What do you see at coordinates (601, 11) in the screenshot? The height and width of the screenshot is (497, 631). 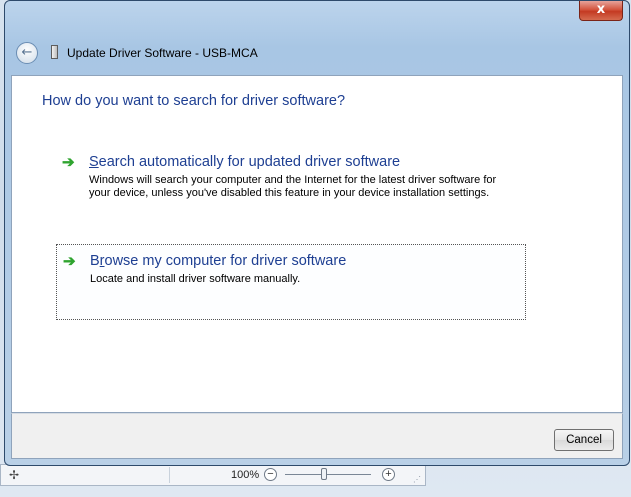 I see `close-button: x` at bounding box center [601, 11].